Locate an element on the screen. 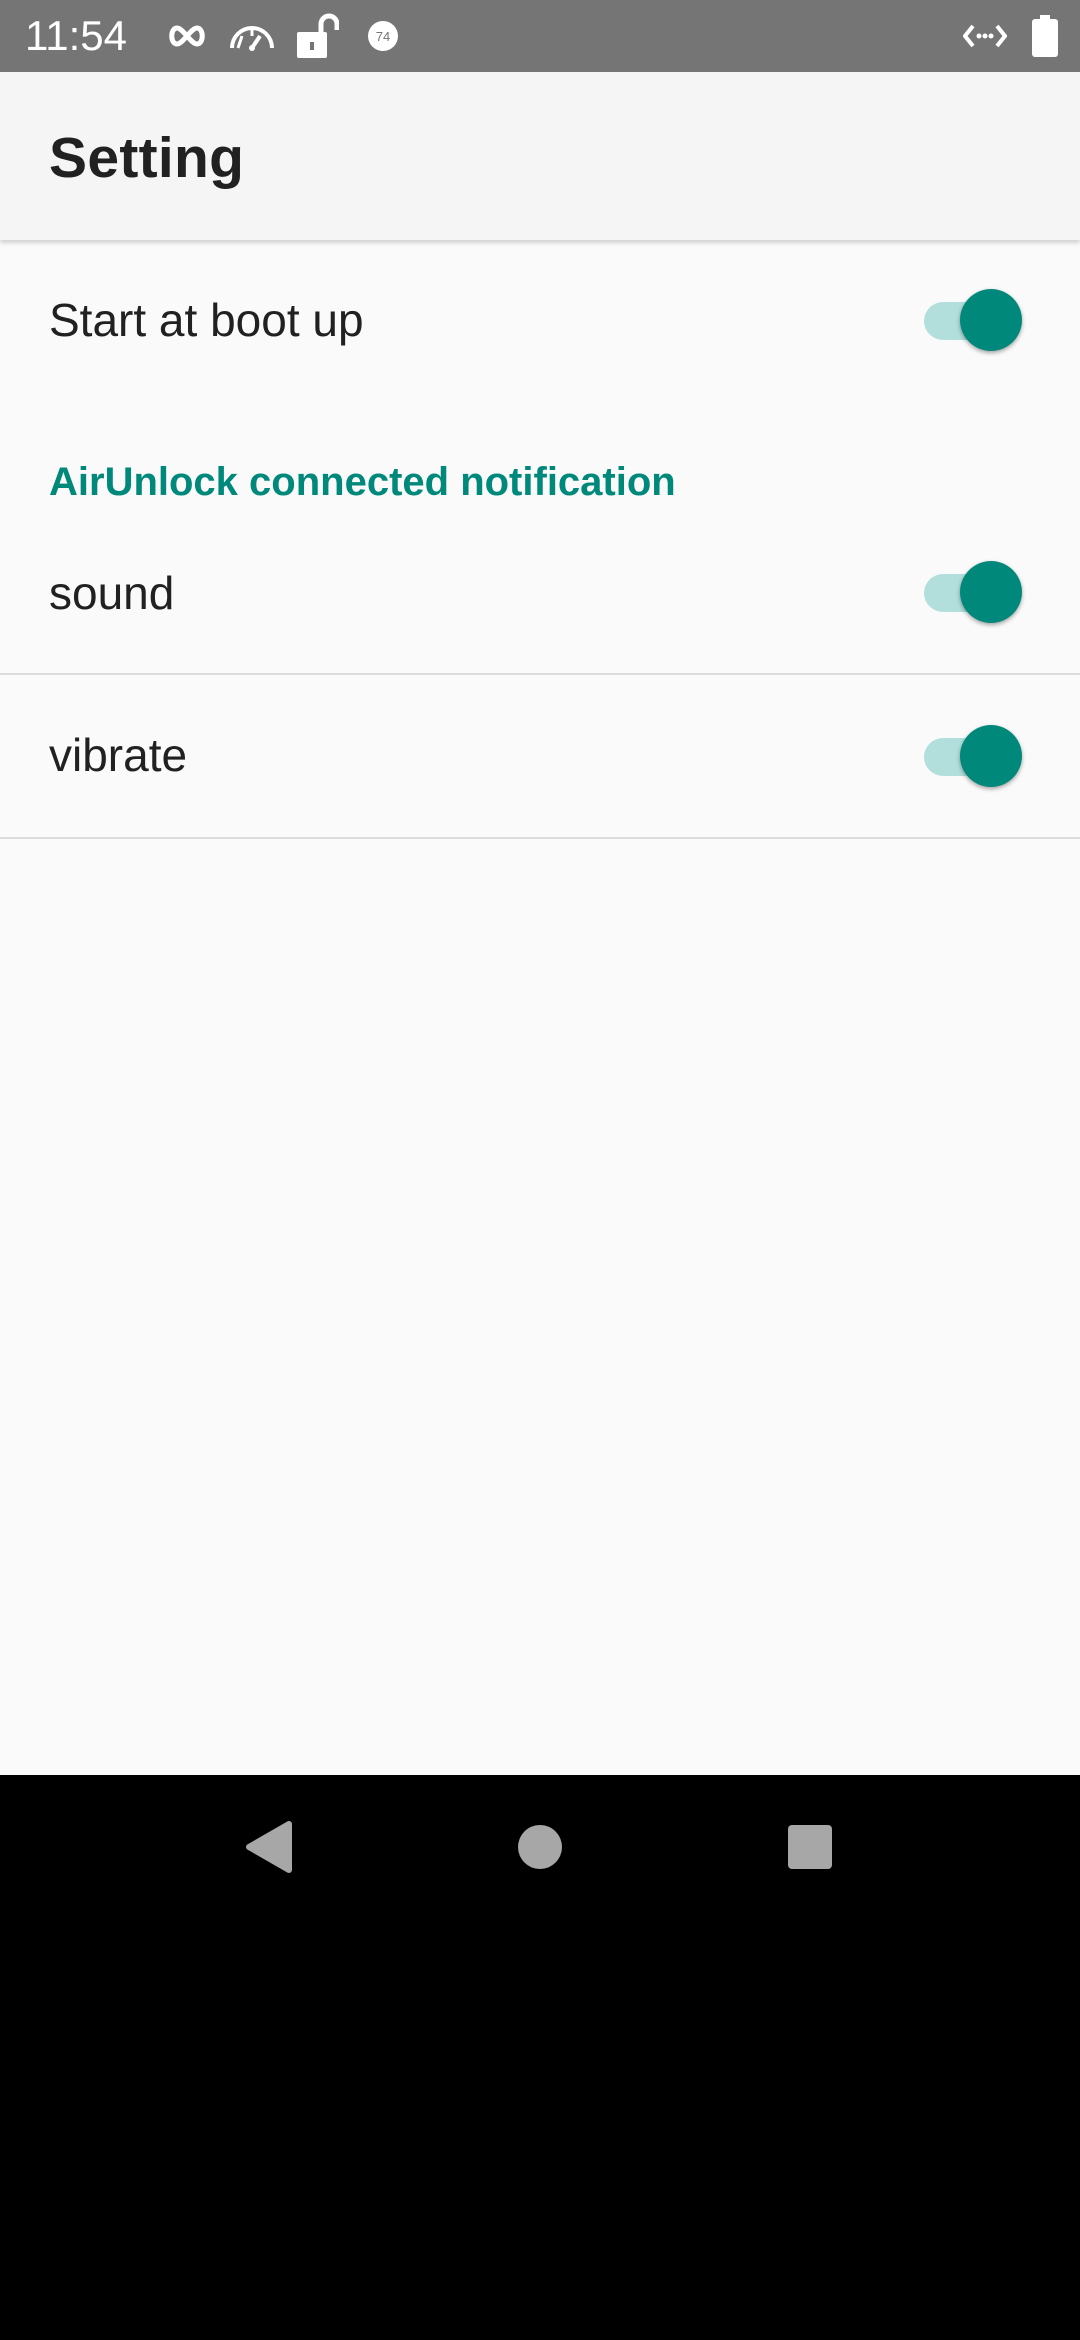 Image resolution: width=1080 pixels, height=2340 pixels. vibrate-label: vibrate is located at coordinates (118, 755).